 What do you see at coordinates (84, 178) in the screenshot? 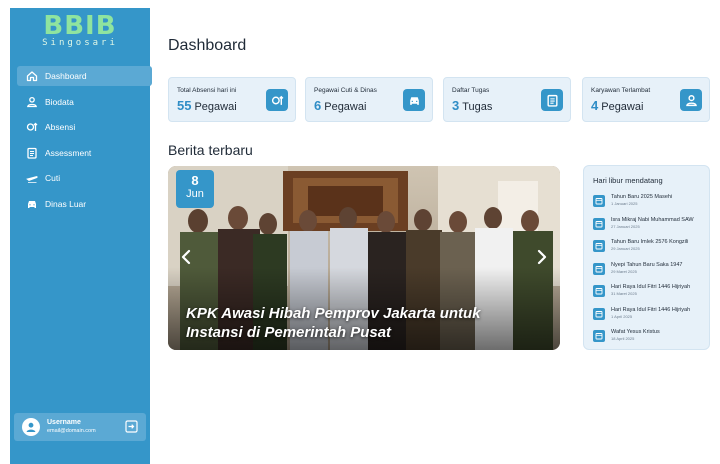
I see `sidebar-item-cuti: Cuti` at bounding box center [84, 178].